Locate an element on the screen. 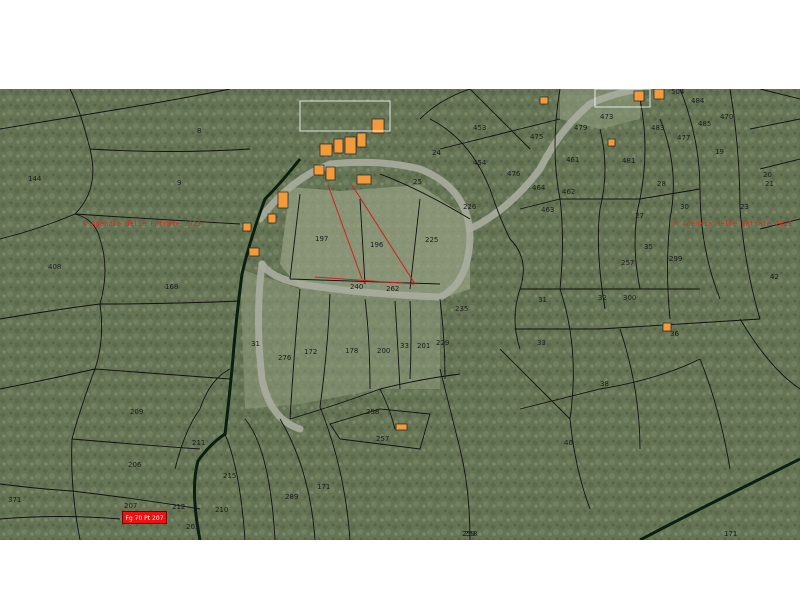 This screenshot has height=600, width=800. parcel-label-p463: 463 is located at coordinates (547, 210).